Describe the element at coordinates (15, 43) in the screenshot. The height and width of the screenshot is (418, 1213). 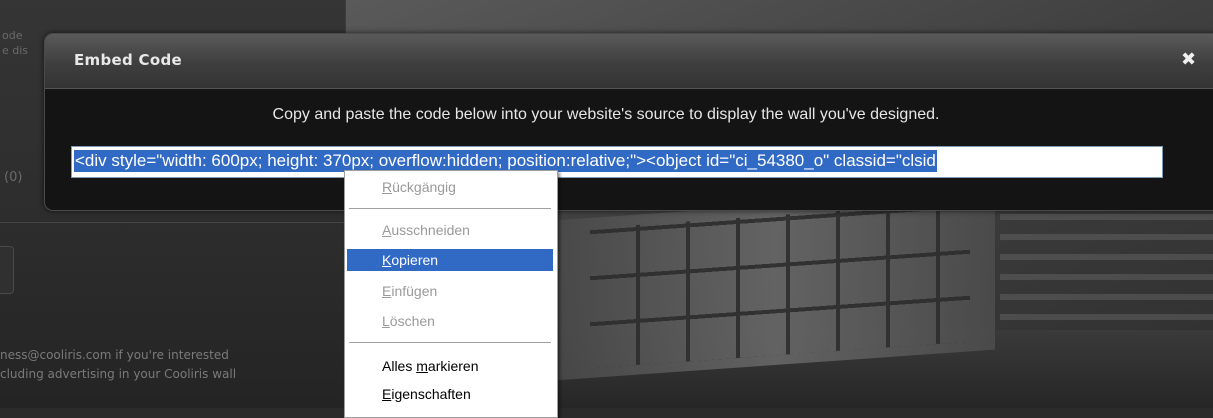
I see `left-panel-text: ode e dis` at that location.